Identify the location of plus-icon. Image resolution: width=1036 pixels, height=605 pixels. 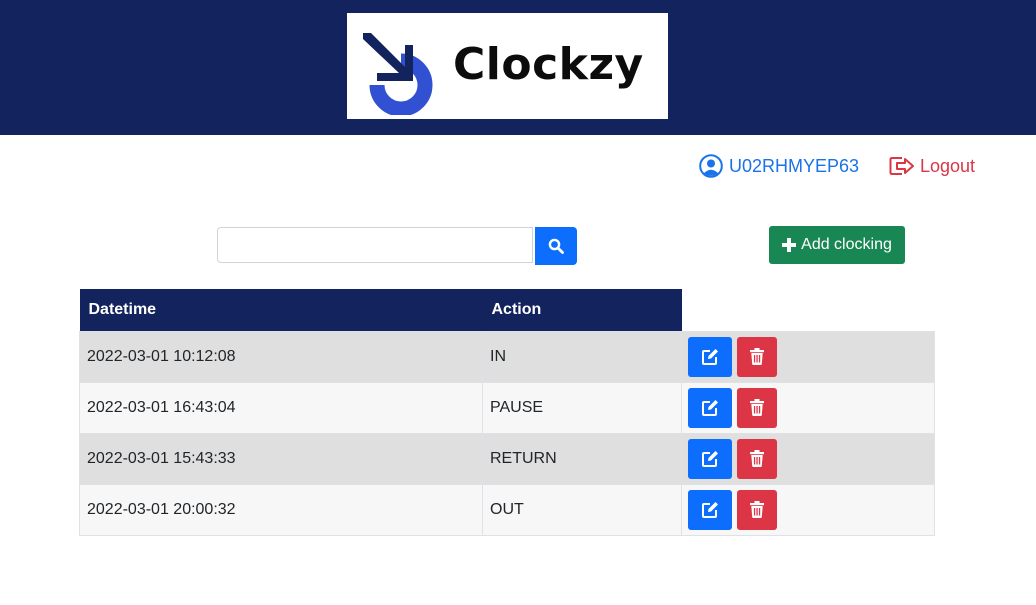
(789, 245).